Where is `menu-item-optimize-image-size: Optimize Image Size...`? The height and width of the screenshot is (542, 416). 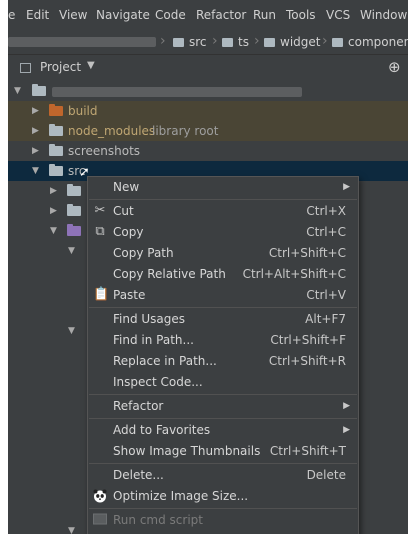
menu-item-optimize-image-size: Optimize Image Size... is located at coordinates (223, 496).